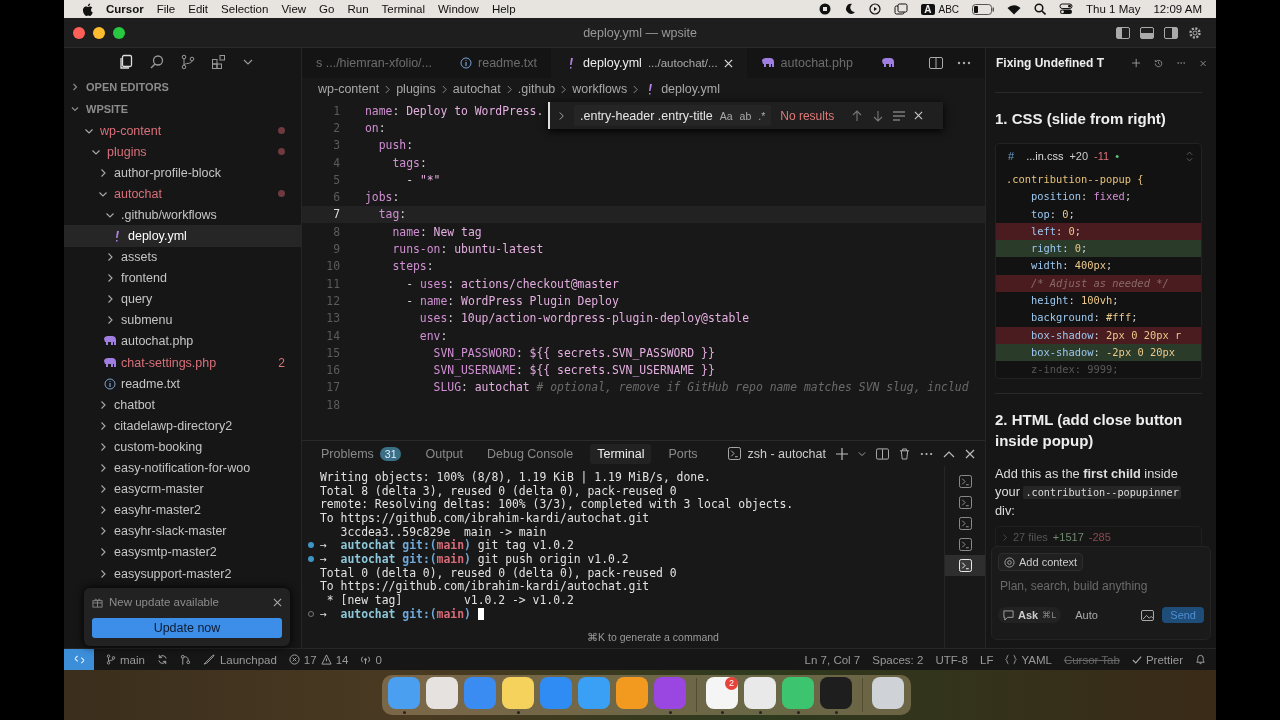 This screenshot has width=1280, height=720. Describe the element at coordinates (182, 489) in the screenshot. I see `tree-item: easycrm-master` at that location.